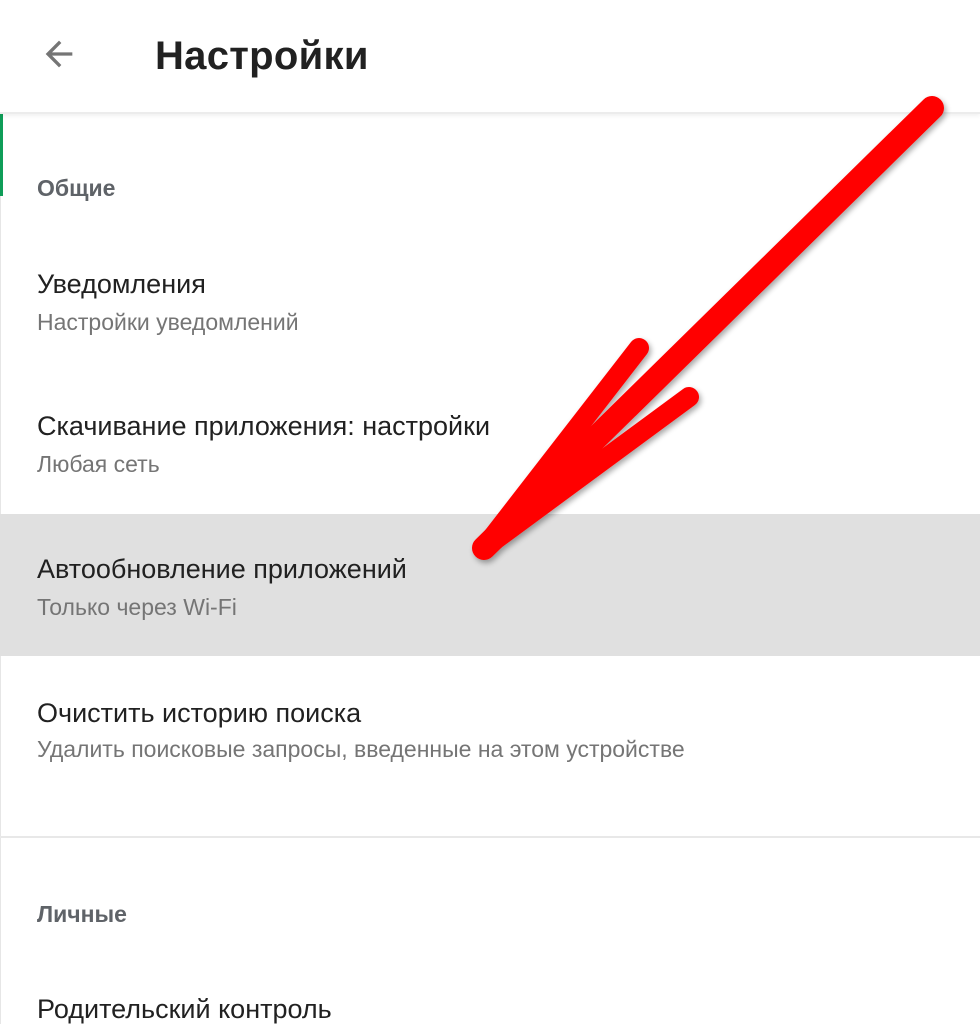  Describe the element at coordinates (121, 284) in the screenshot. I see `setting-title: Уведомления` at that location.